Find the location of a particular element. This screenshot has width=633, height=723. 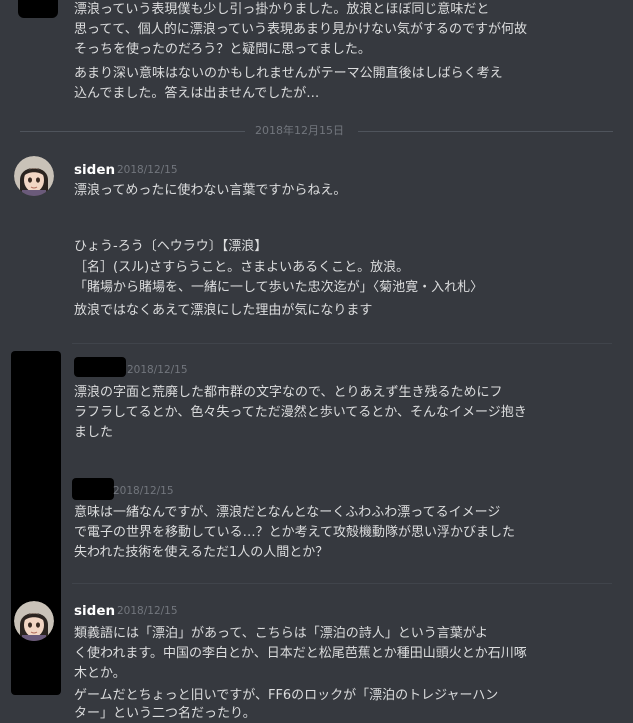

message-line: あまり深い意味はないのかもしれませんがテーマ公開直後はしばらく考え is located at coordinates (288, 73).